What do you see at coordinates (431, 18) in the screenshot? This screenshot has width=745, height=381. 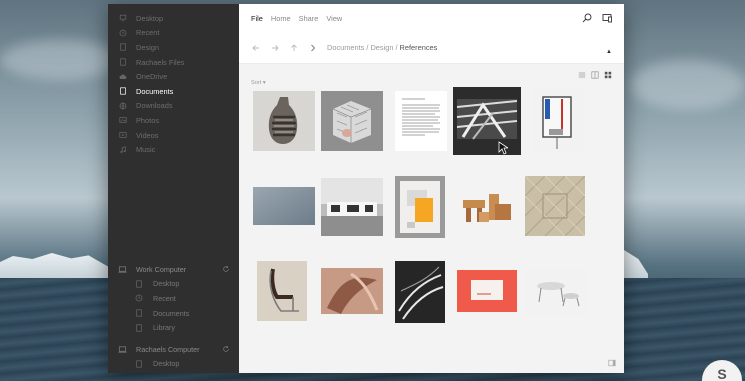 I see `menu-bar: File Home Share View` at bounding box center [431, 18].